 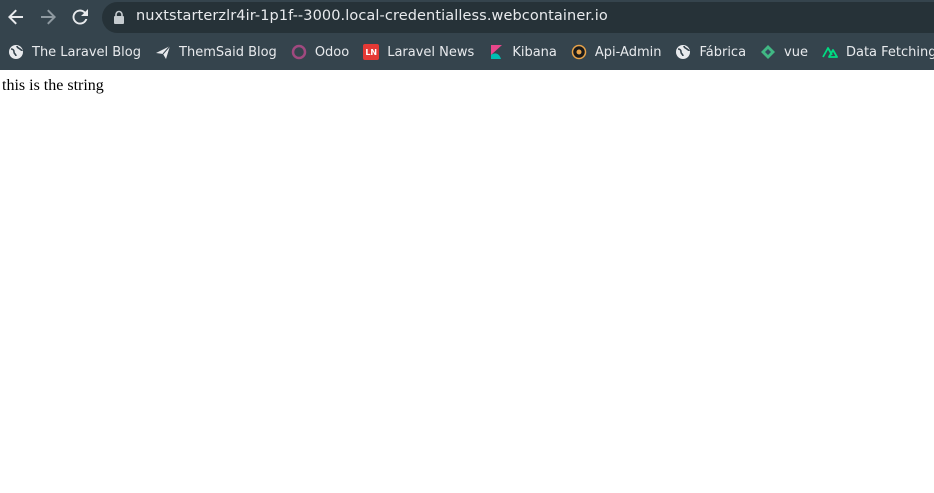 I want to click on bookmark-themsaid-blog: ThemSaid Blog, so click(x=215, y=52).